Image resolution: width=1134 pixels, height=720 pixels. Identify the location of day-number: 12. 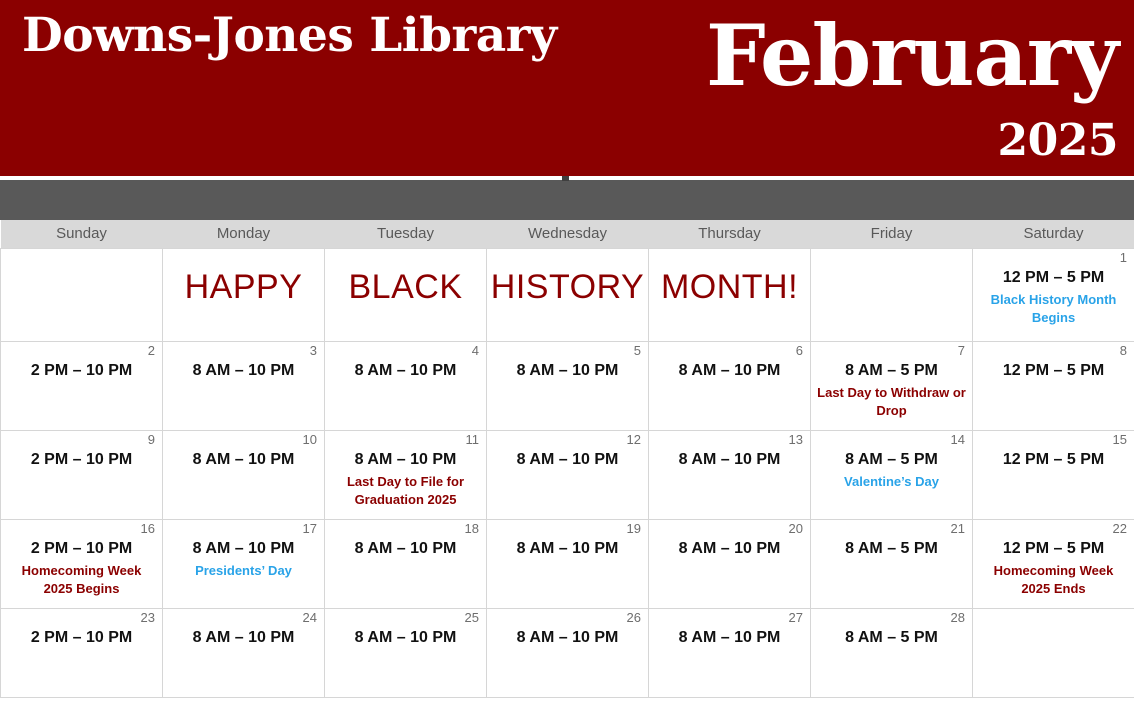
(633, 439).